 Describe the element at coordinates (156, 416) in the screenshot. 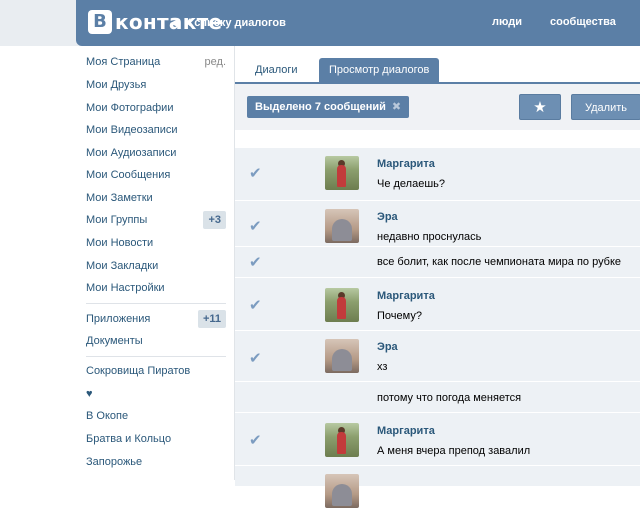

I see `sidebar-game-trench: В Окопе` at that location.